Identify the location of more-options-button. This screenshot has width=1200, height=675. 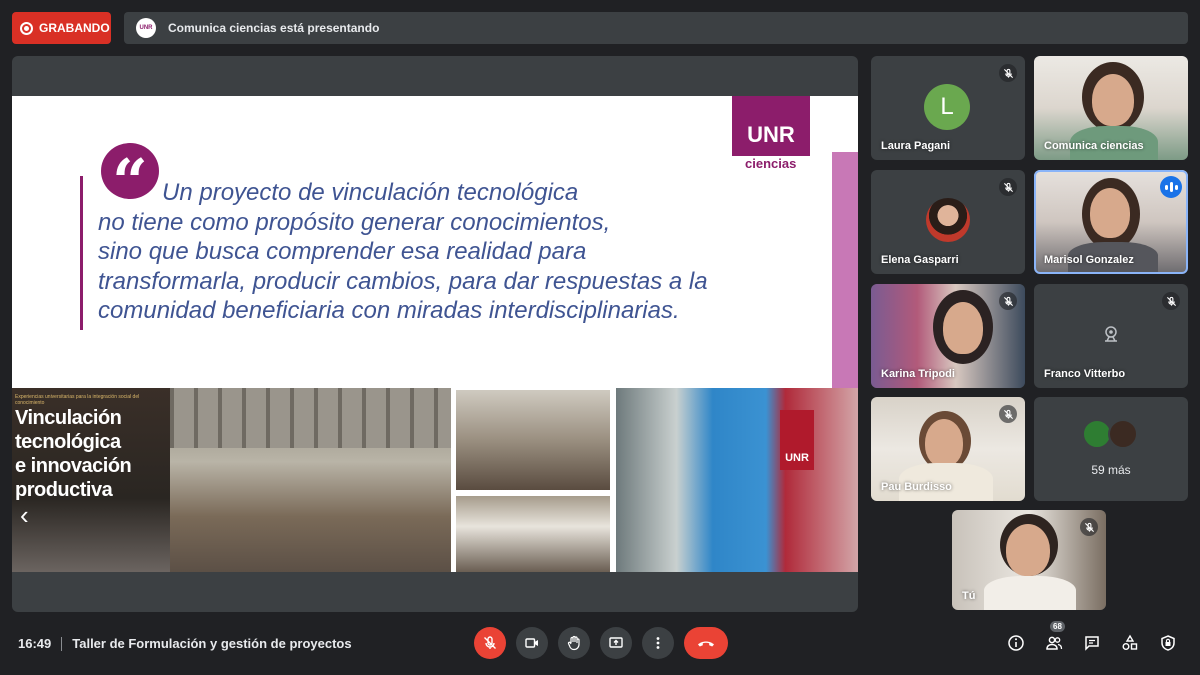
(658, 643).